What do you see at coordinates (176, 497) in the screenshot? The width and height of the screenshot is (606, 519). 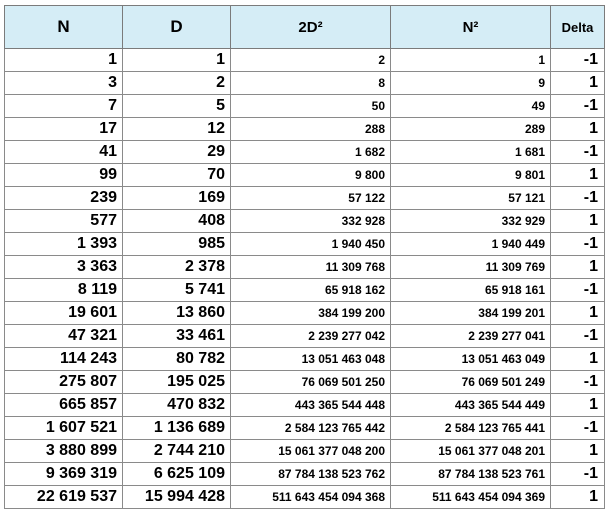 I see `cell-d: 15 994 428` at bounding box center [176, 497].